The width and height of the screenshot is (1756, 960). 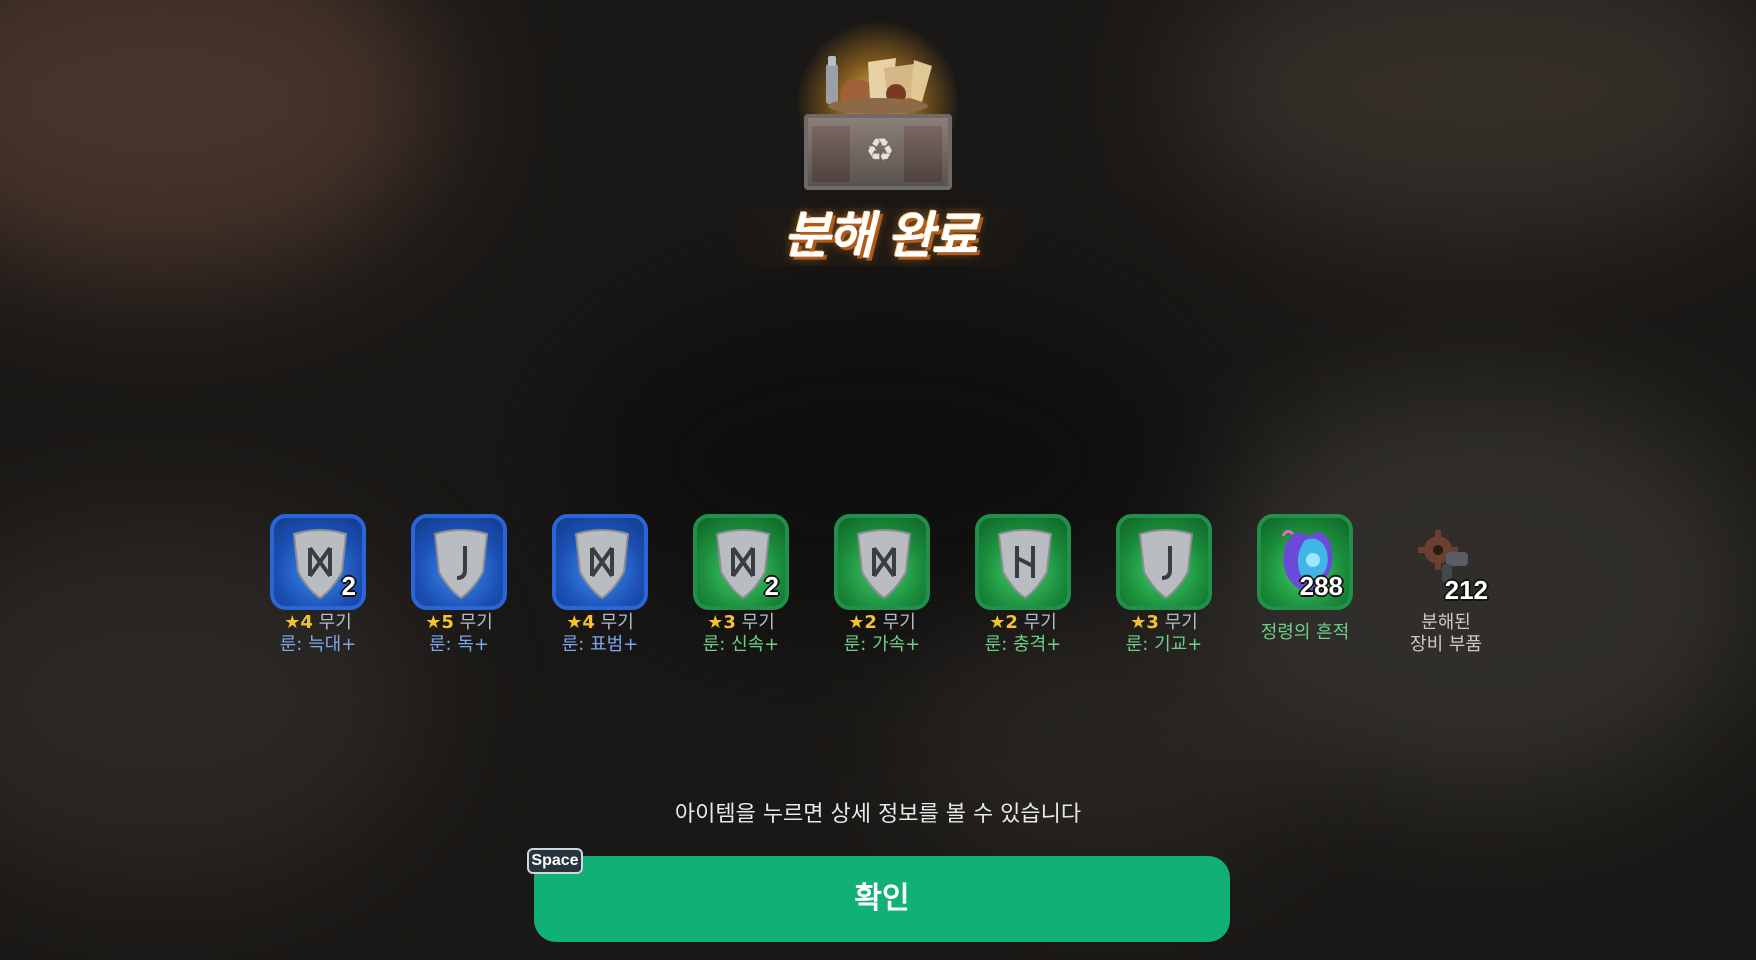 What do you see at coordinates (1446, 644) in the screenshot?
I see `item-name-line2: 장비 부품` at bounding box center [1446, 644].